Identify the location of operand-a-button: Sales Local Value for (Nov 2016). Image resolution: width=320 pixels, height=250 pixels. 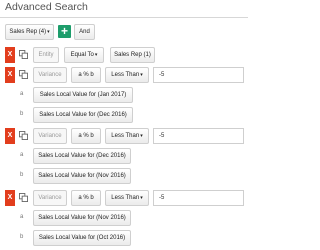
(82, 218).